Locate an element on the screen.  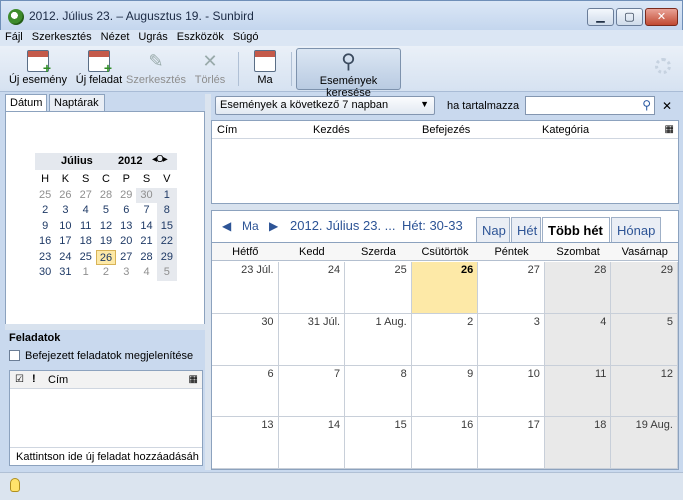
day-cell: 10 is located at coordinates (511, 391).